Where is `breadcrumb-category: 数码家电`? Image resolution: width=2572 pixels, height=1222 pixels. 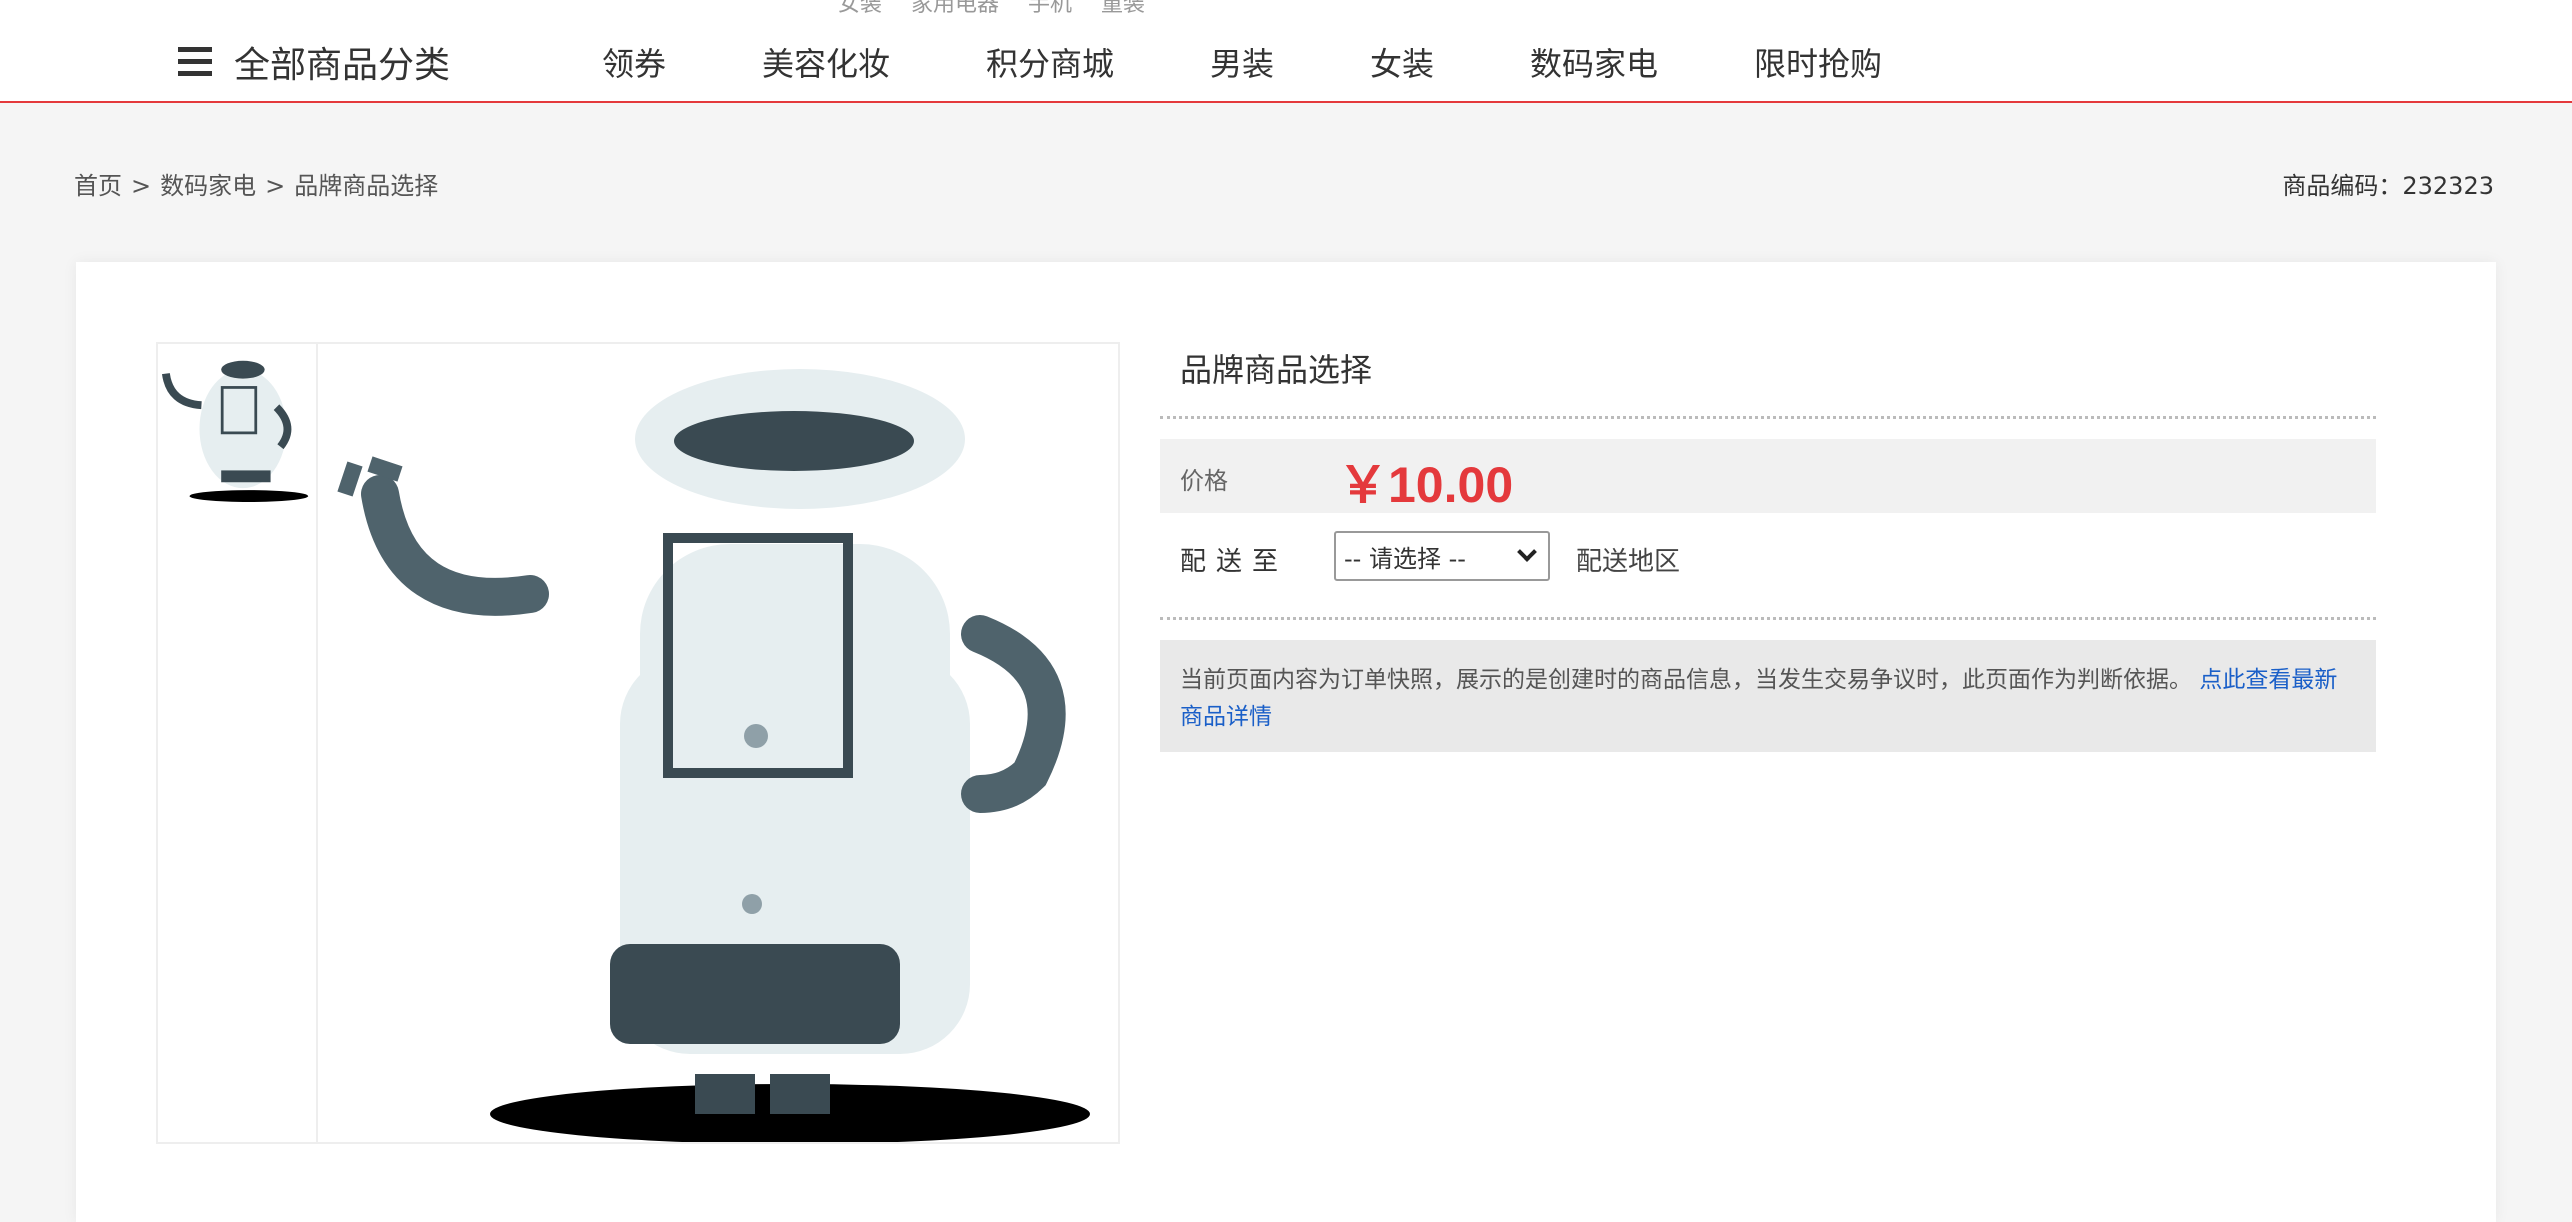
breadcrumb-category: 数码家电 is located at coordinates (208, 186).